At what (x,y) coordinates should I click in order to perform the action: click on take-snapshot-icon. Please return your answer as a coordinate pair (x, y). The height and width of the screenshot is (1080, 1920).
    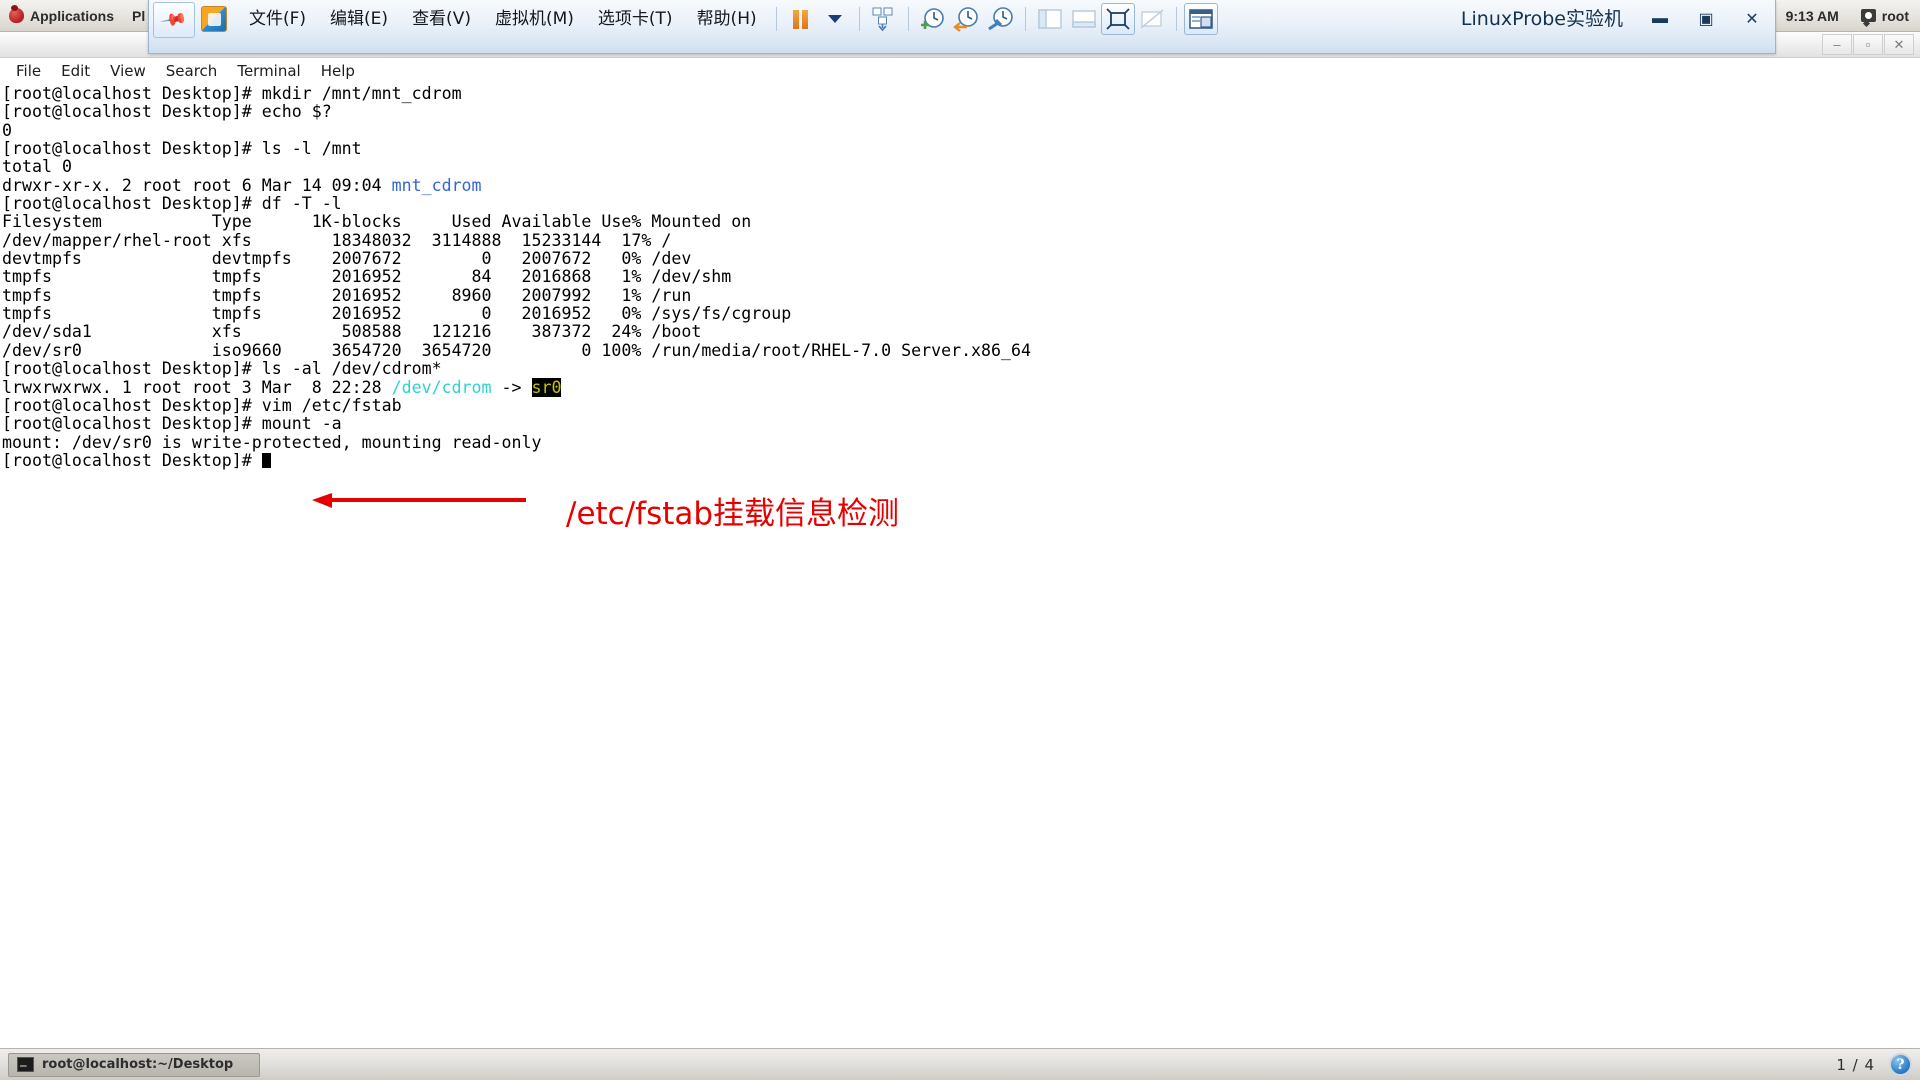
    Looking at the image, I should click on (932, 18).